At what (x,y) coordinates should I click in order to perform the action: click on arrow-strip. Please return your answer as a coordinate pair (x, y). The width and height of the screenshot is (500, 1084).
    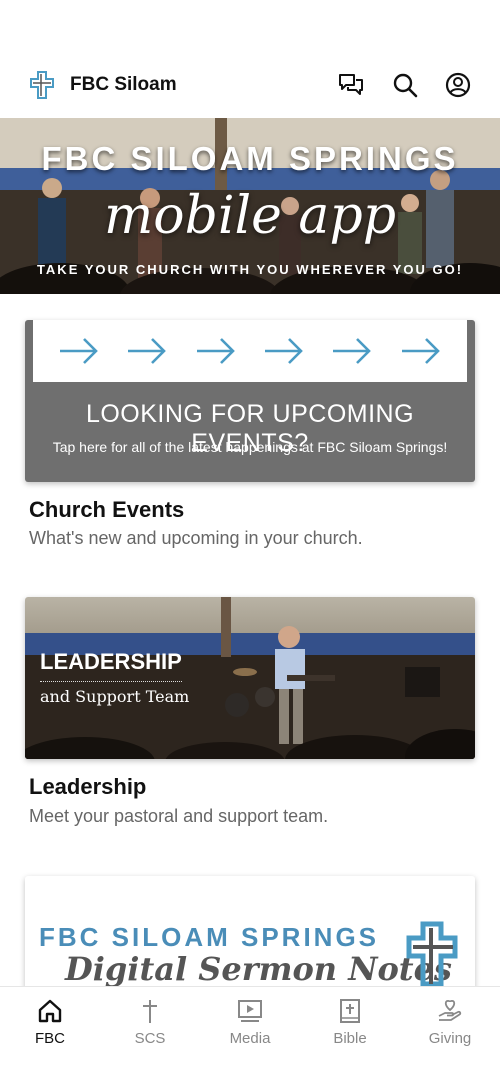
    Looking at the image, I should click on (250, 351).